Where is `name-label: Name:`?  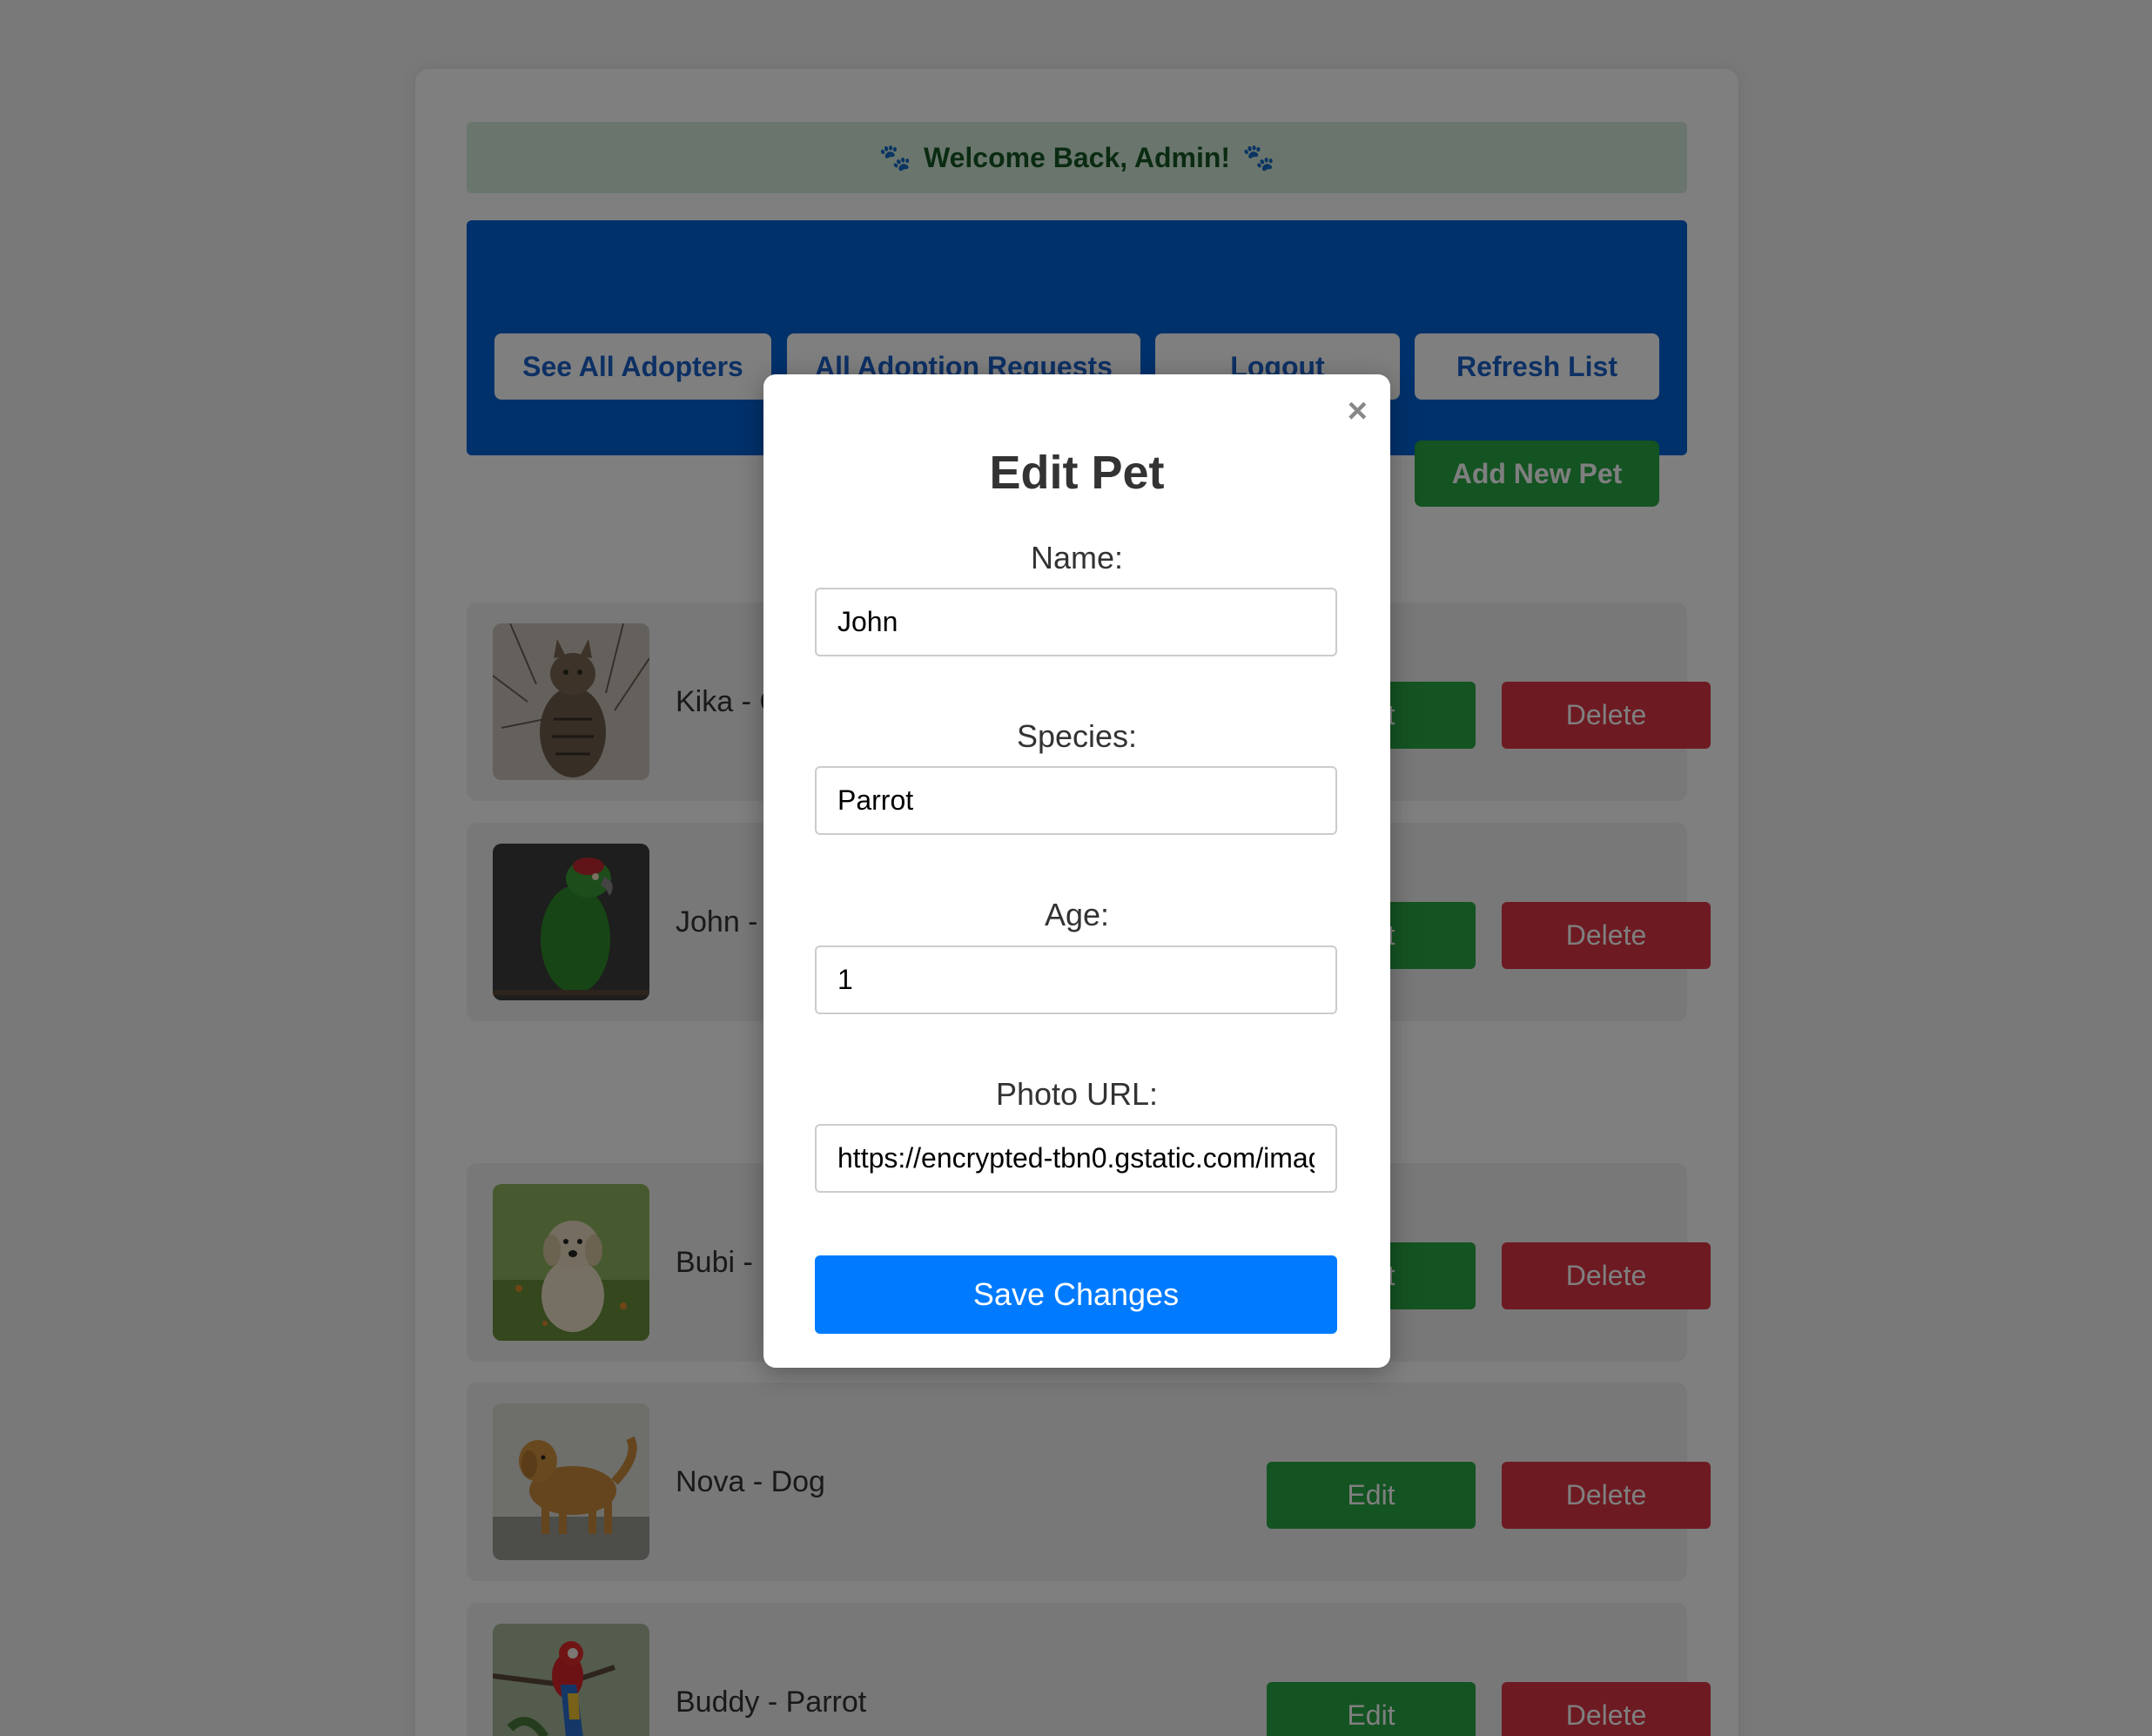 name-label: Name: is located at coordinates (1077, 557).